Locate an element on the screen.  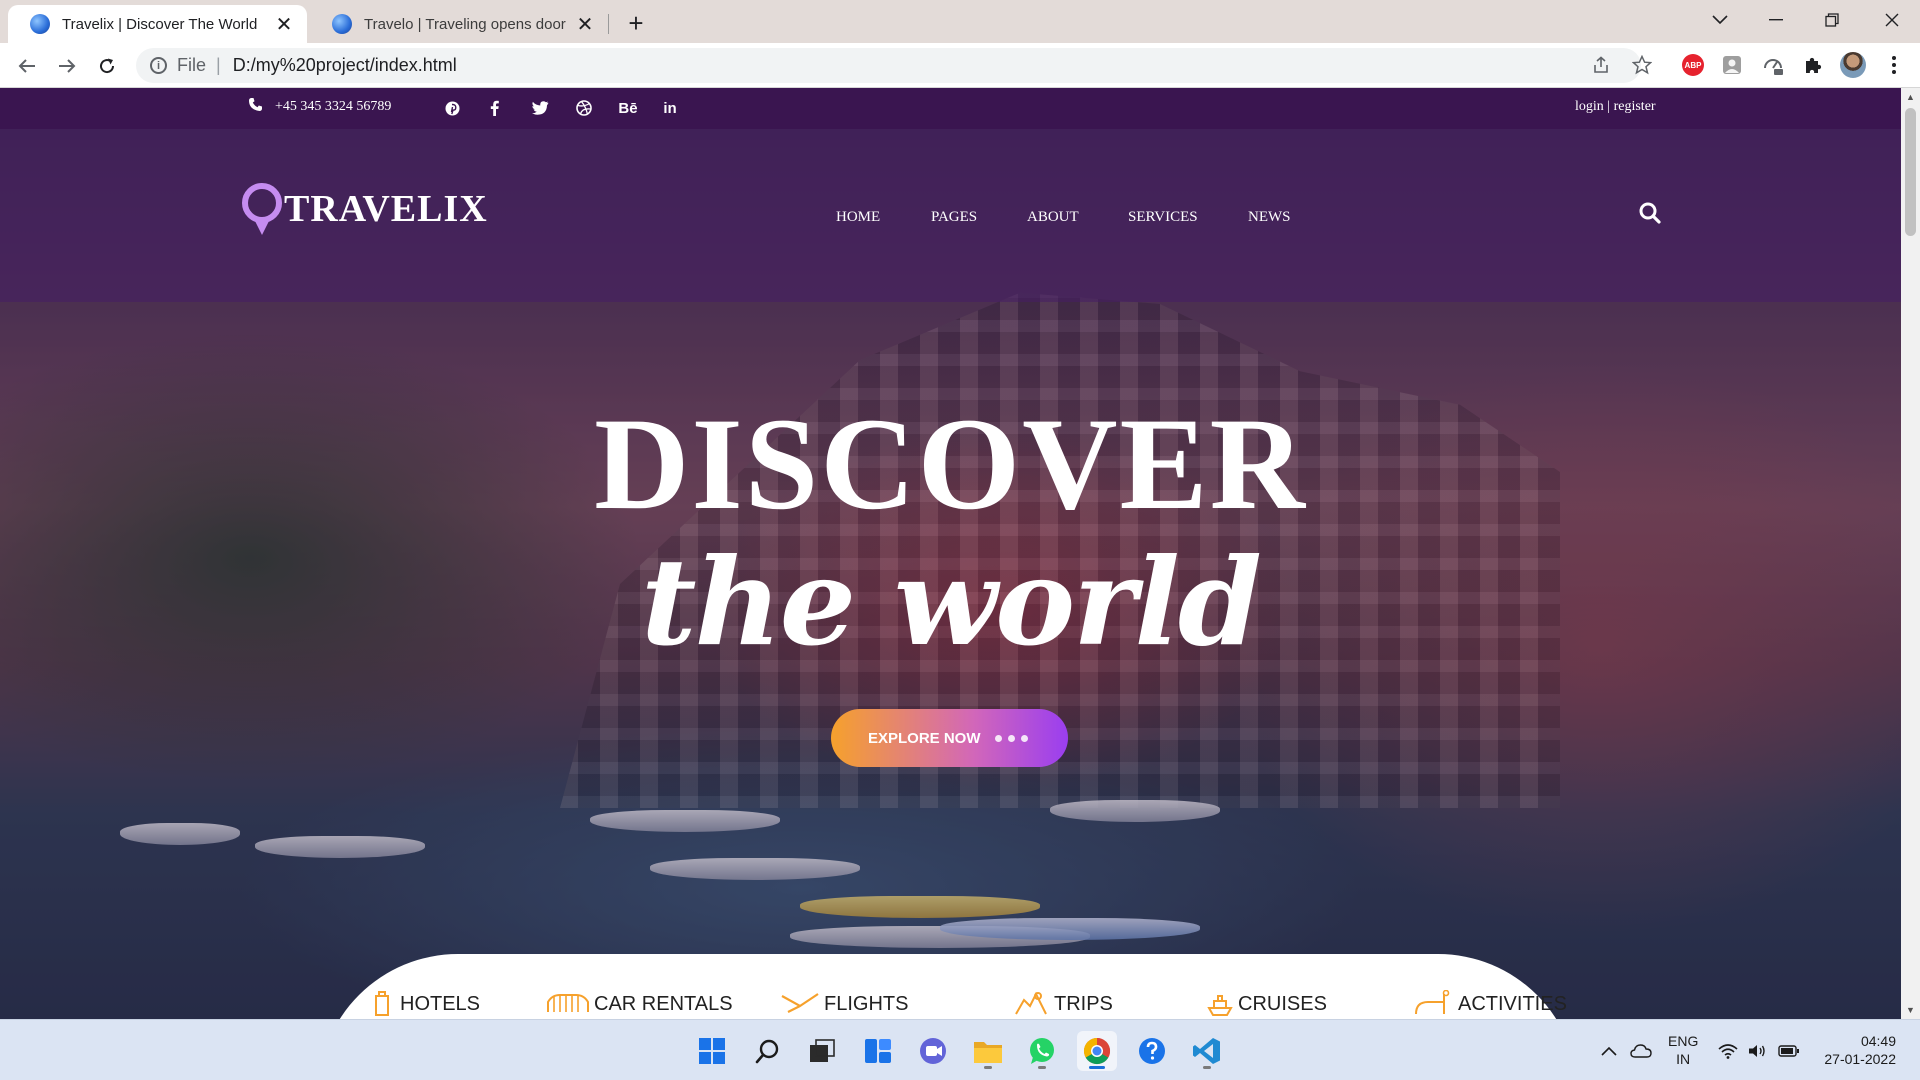
volume-icon is located at coordinates (1757, 1050).